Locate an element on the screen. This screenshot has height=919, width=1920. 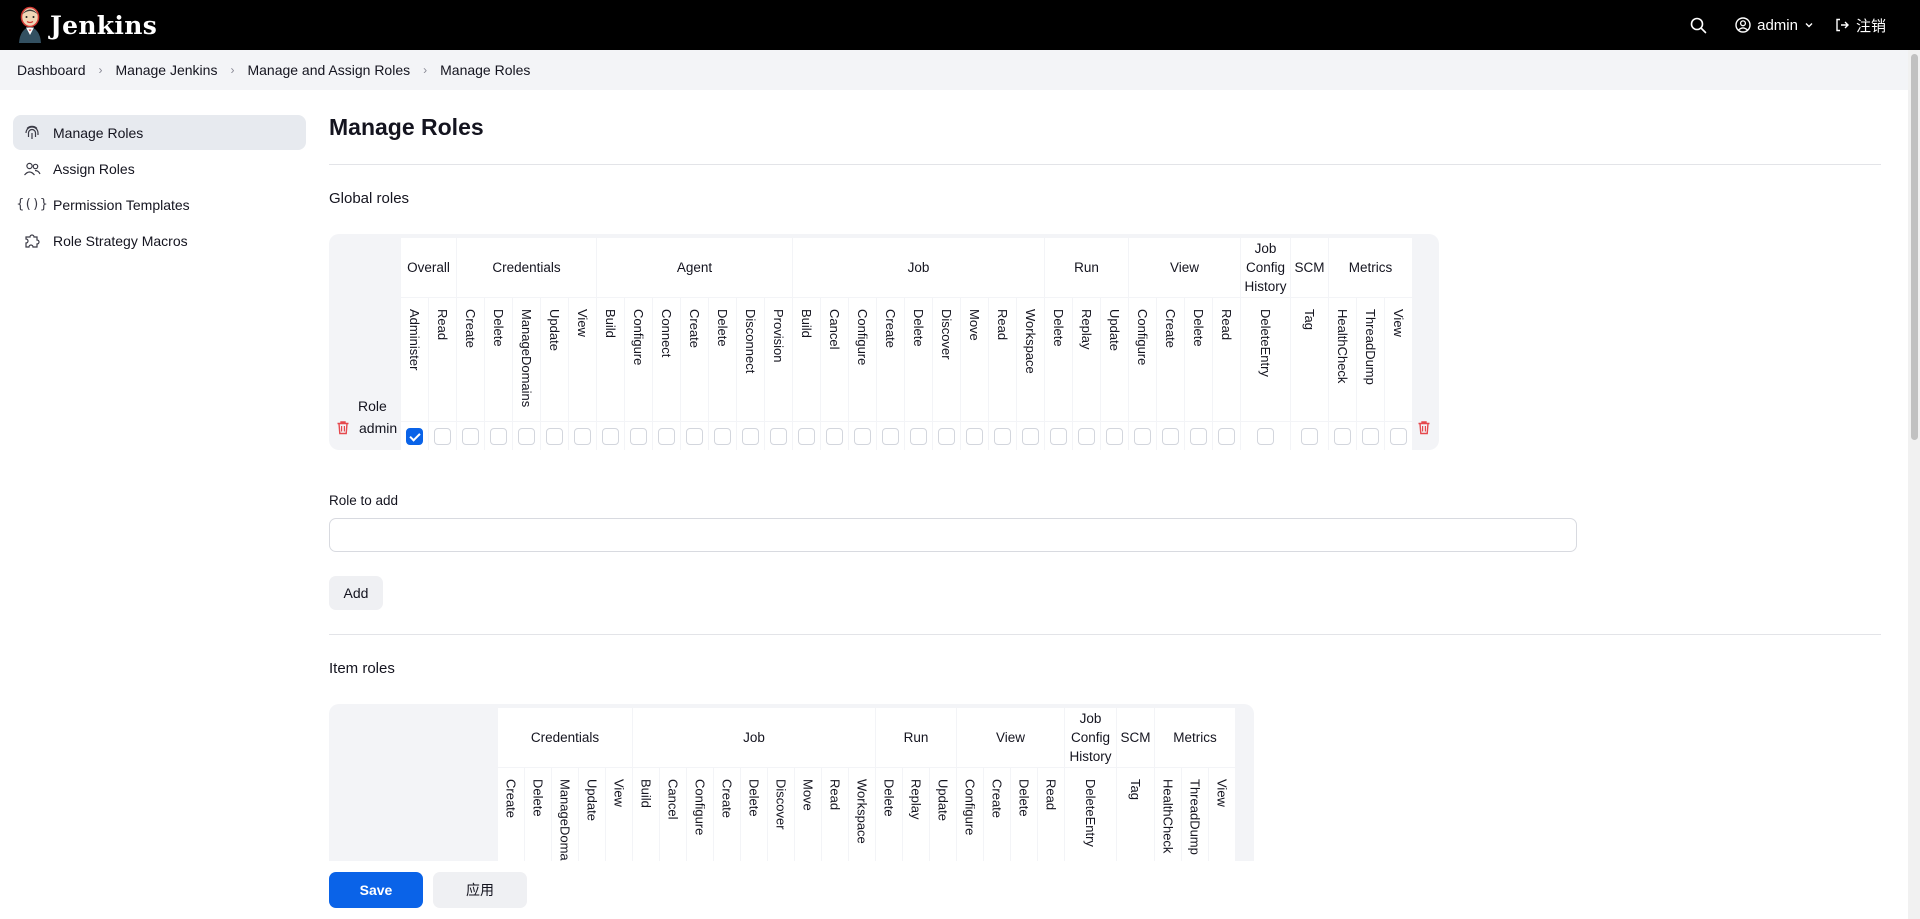
apply-button: 应用 is located at coordinates (480, 890).